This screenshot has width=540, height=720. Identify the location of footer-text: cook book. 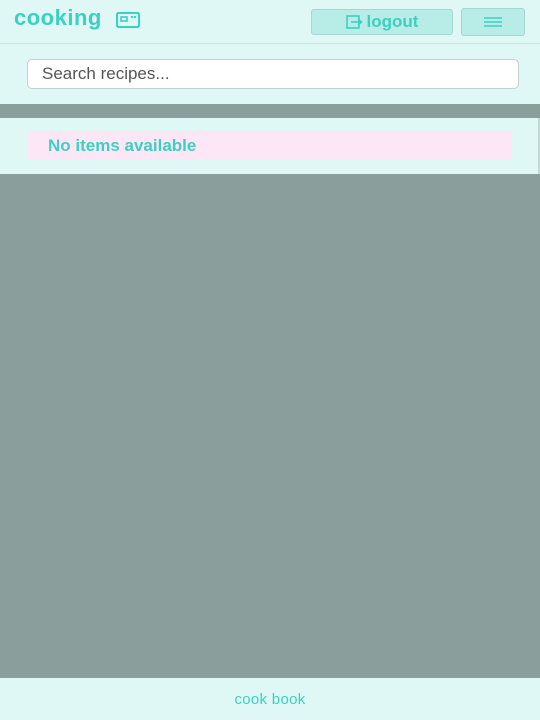
(270, 699).